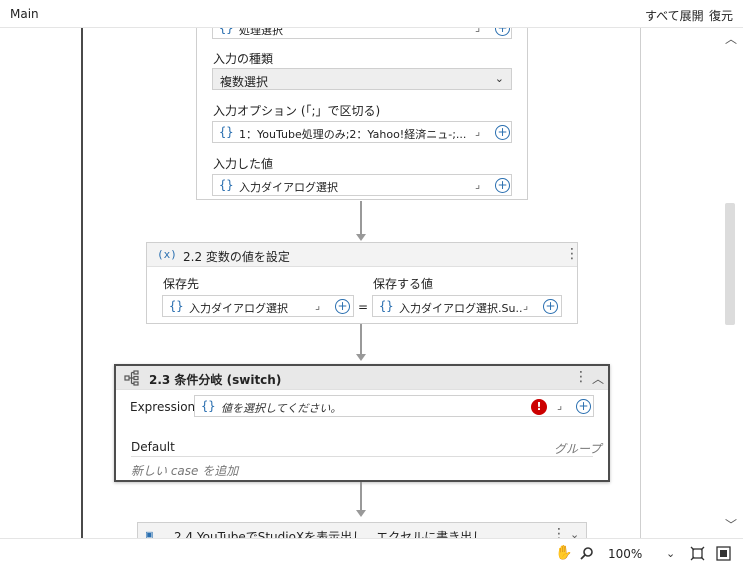 The width and height of the screenshot is (743, 568). Describe the element at coordinates (539, 407) in the screenshot. I see `error-icon: !` at that location.